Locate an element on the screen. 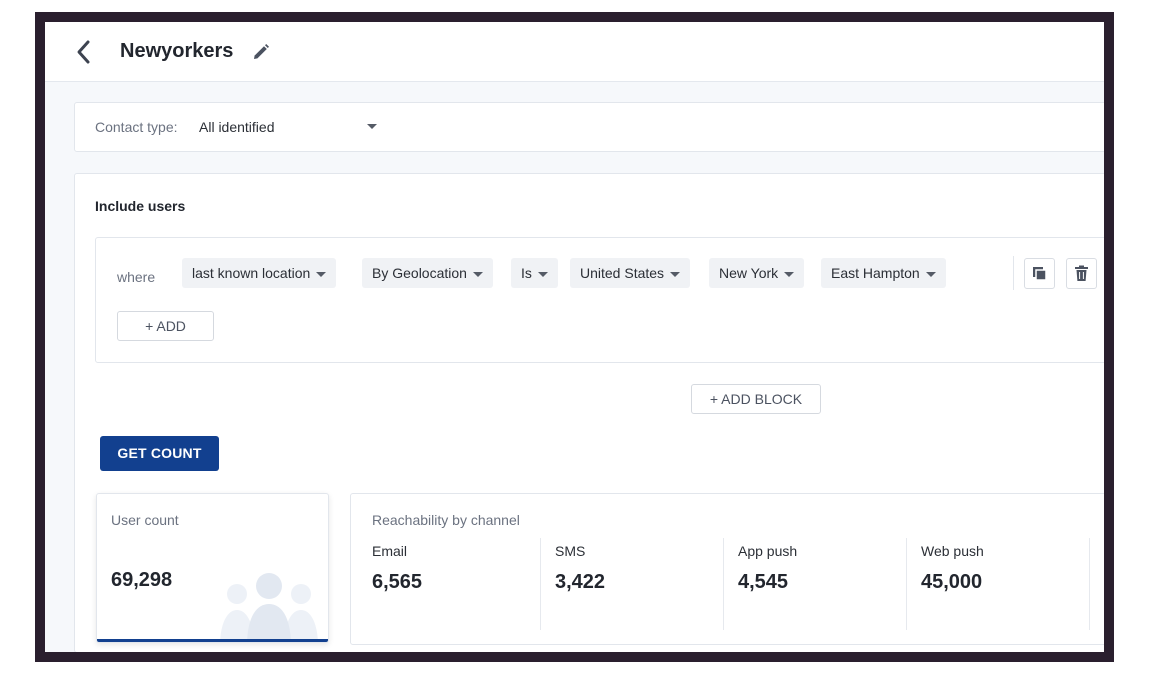 This screenshot has height=686, width=1166. contact-type-label: Contact type: is located at coordinates (136, 127).